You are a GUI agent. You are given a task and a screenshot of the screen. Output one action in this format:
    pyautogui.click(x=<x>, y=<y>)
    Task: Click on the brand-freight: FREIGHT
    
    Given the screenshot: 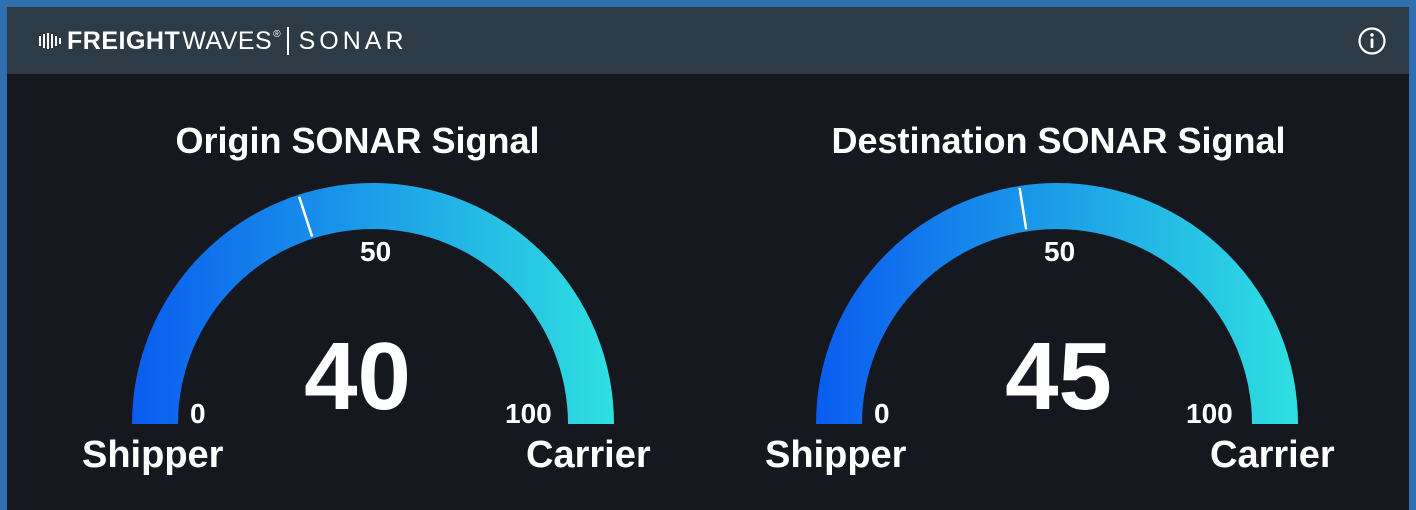 What is the action you would take?
    pyautogui.click(x=124, y=40)
    